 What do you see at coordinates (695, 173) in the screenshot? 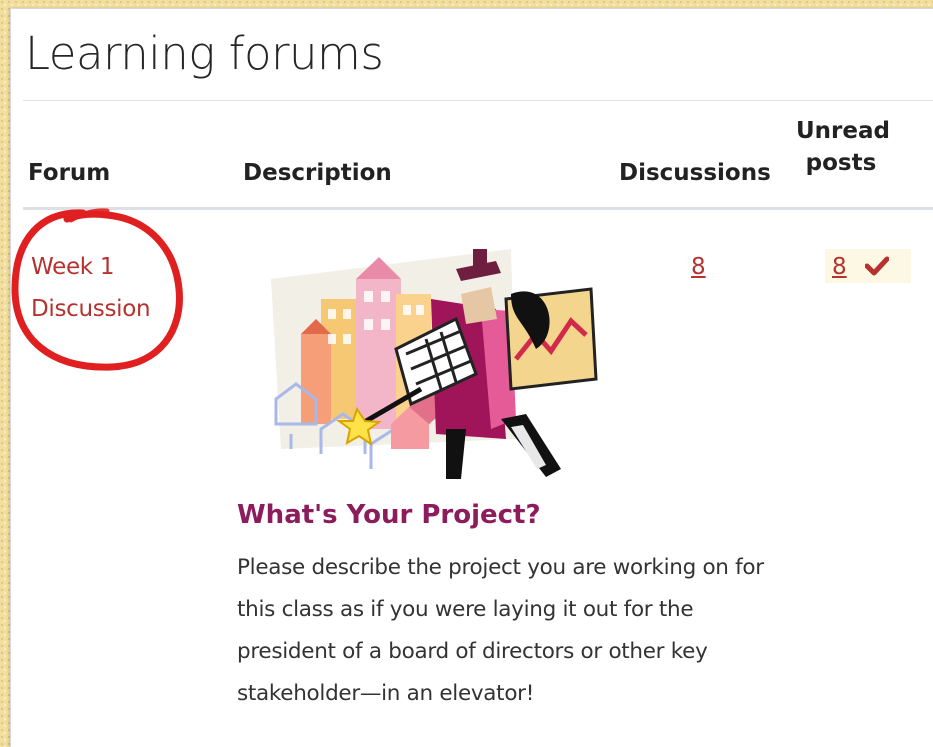
I see `column-header-discussions: Discussions` at bounding box center [695, 173].